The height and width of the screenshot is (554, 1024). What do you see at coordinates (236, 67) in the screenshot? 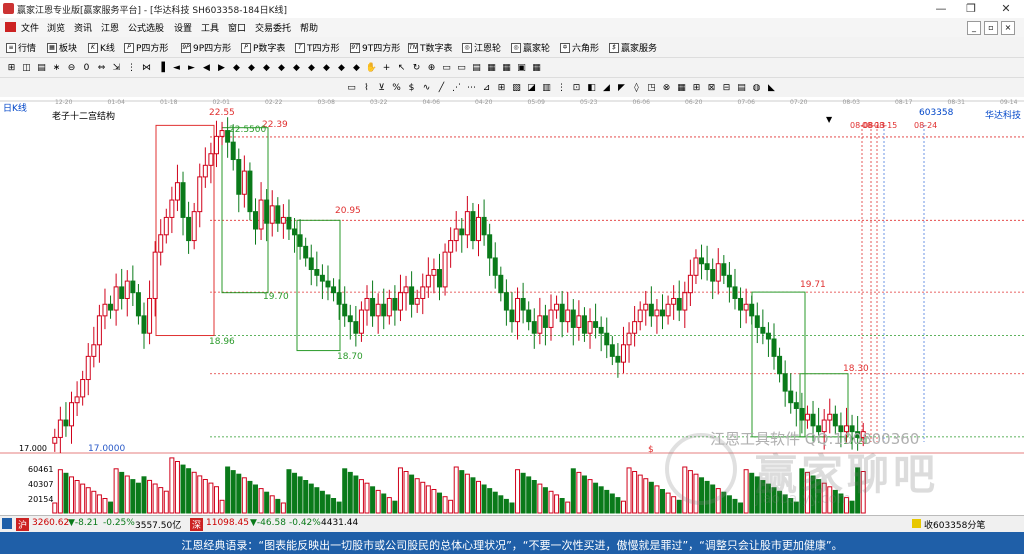
I see `draw-tool-15-icon: ◆` at bounding box center [236, 67].